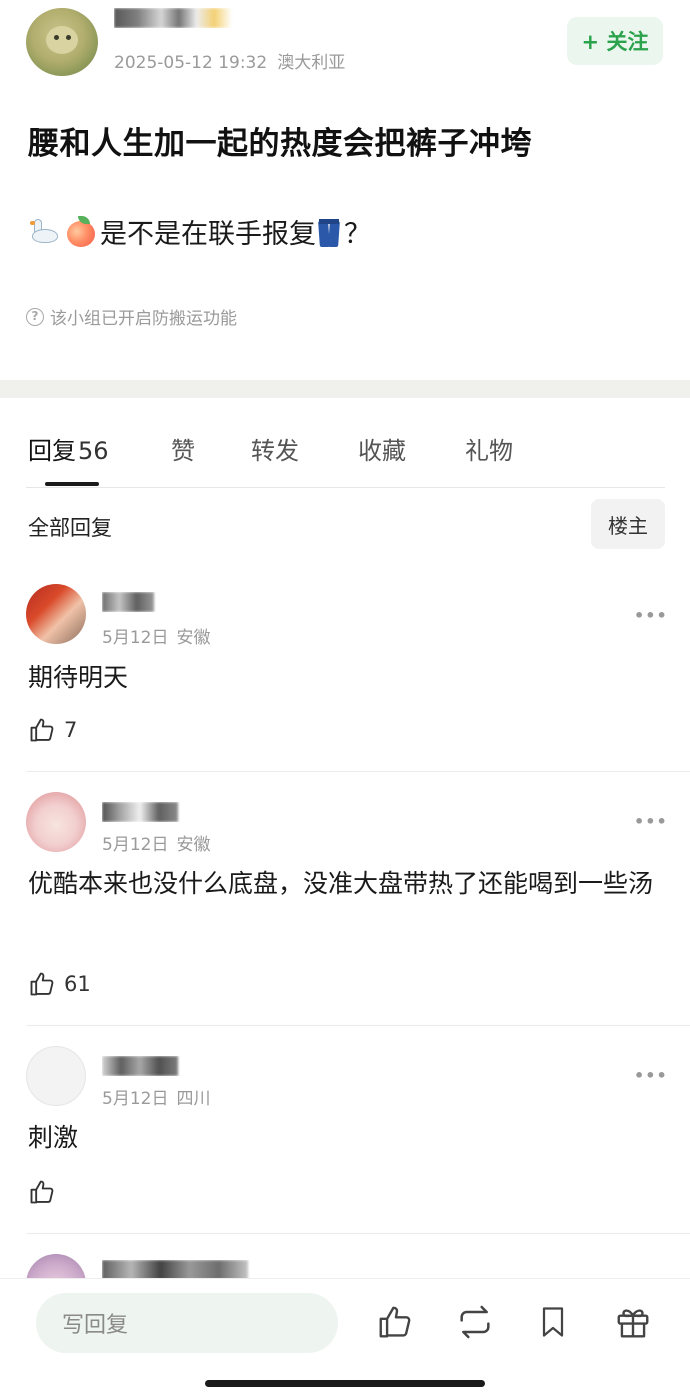 This screenshot has width=690, height=1396. Describe the element at coordinates (191, 63) in the screenshot. I see `post-timestamp: 2025-05-12 19:32` at that location.